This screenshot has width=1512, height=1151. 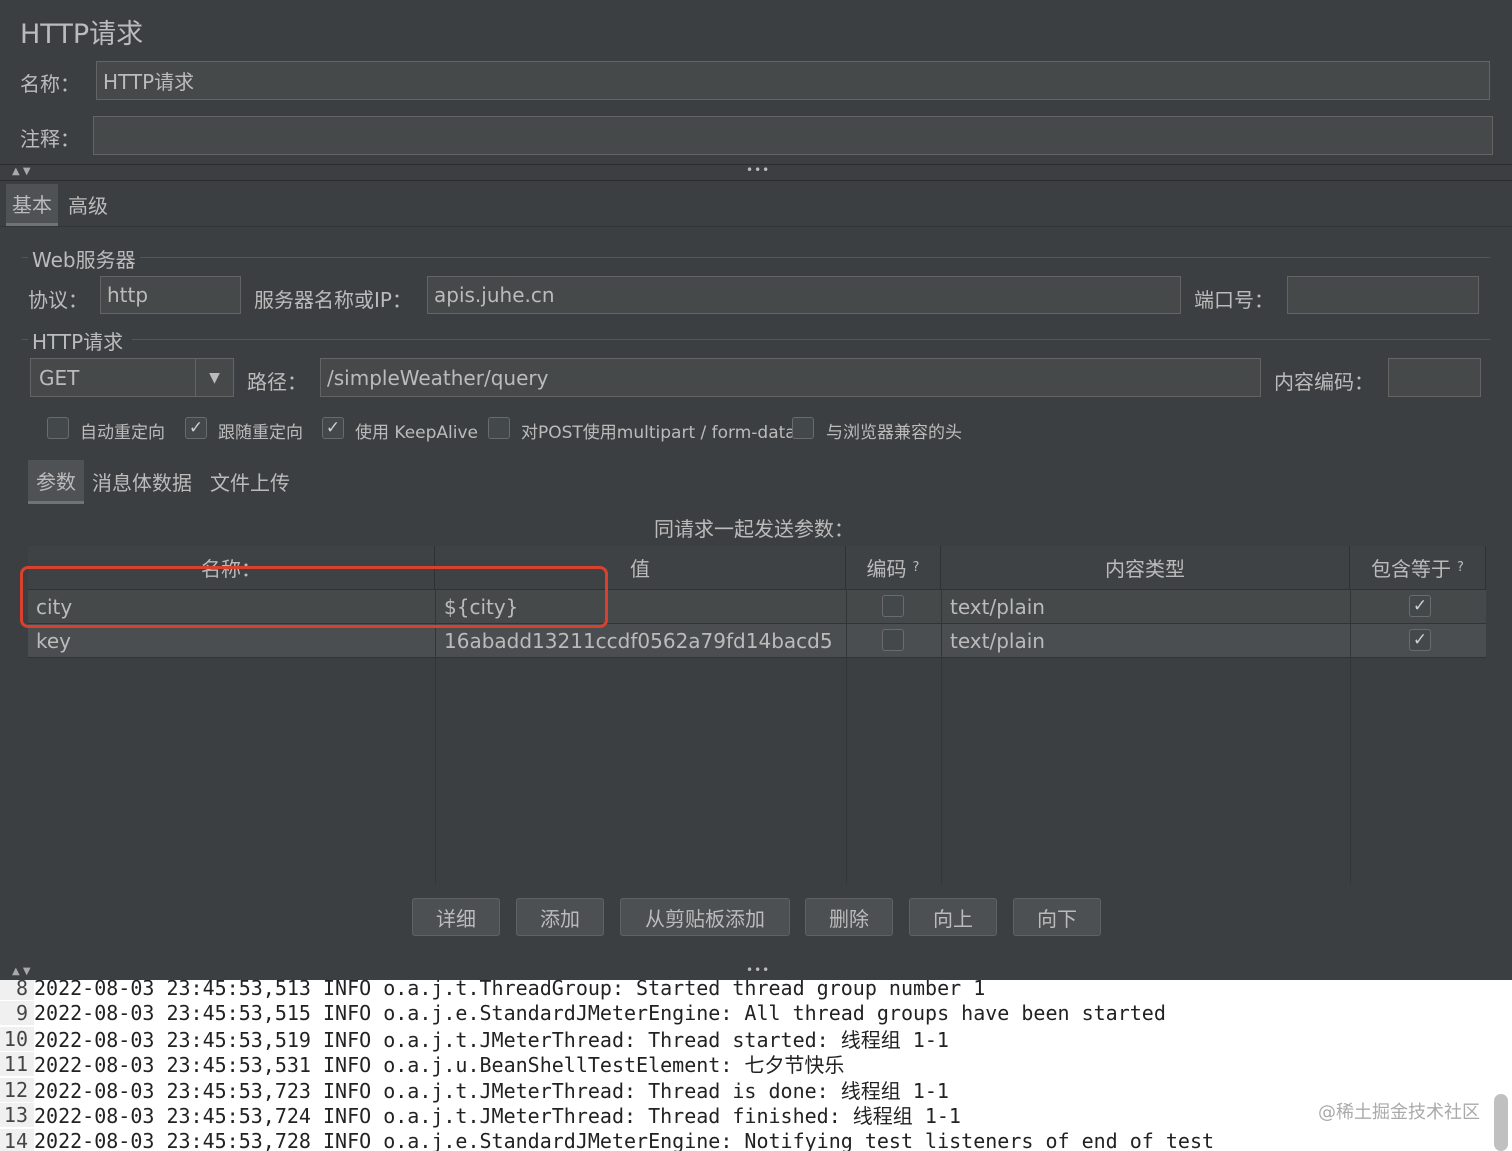 I want to click on log-scrollbar, so click(x=1501, y=1122).